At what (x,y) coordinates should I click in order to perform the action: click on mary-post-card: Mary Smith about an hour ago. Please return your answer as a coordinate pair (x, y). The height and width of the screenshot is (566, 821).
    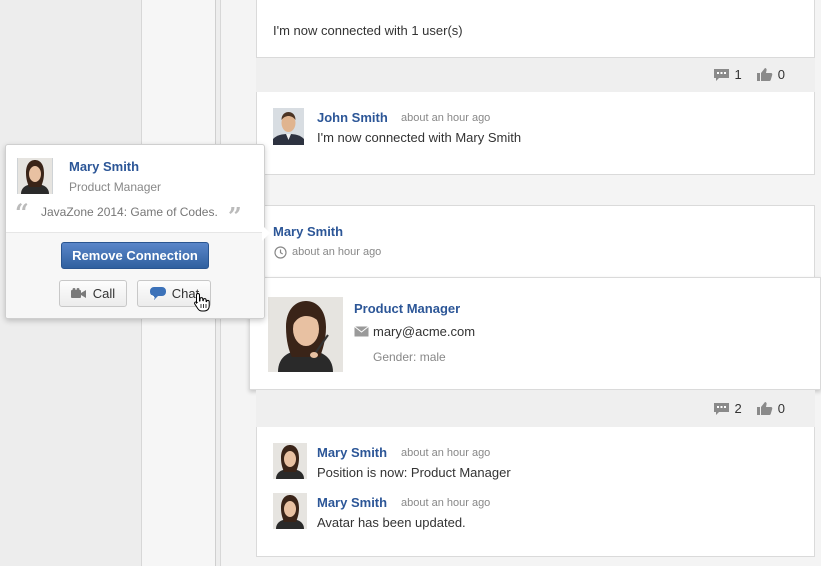
    Looking at the image, I should click on (535, 242).